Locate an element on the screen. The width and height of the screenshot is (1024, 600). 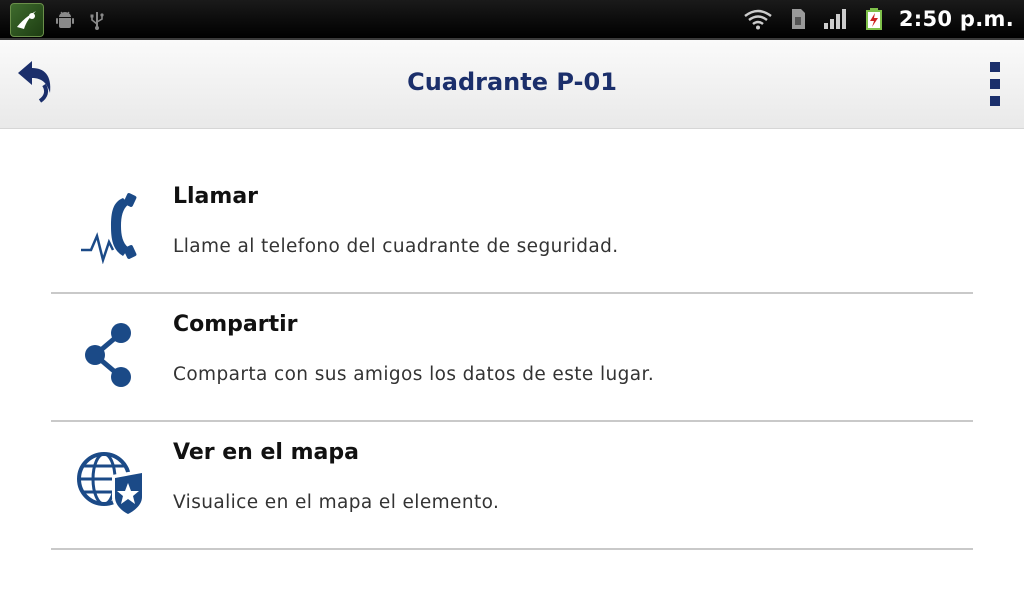
item-title: Compartir is located at coordinates (235, 324).